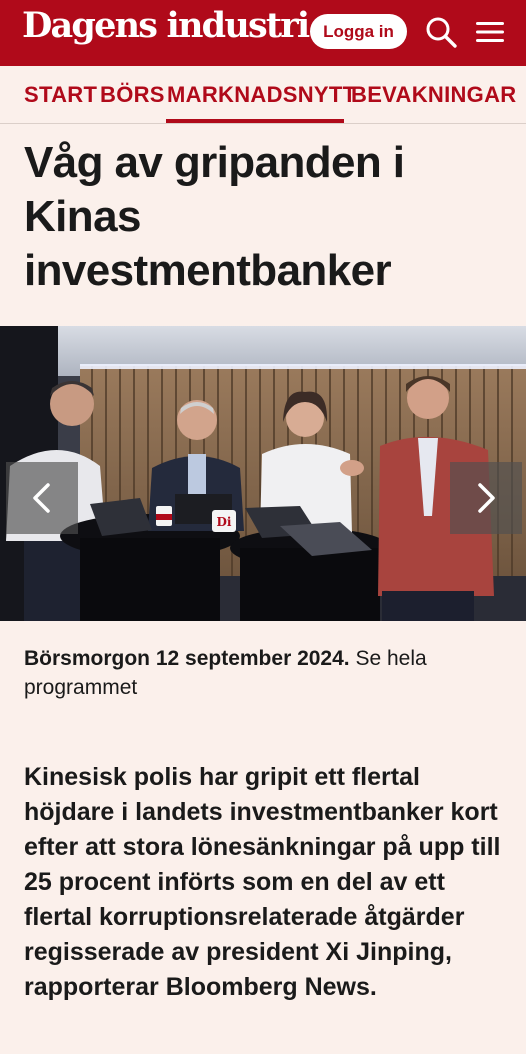 The width and height of the screenshot is (526, 1054). I want to click on carousel-prev-button, so click(42, 498).